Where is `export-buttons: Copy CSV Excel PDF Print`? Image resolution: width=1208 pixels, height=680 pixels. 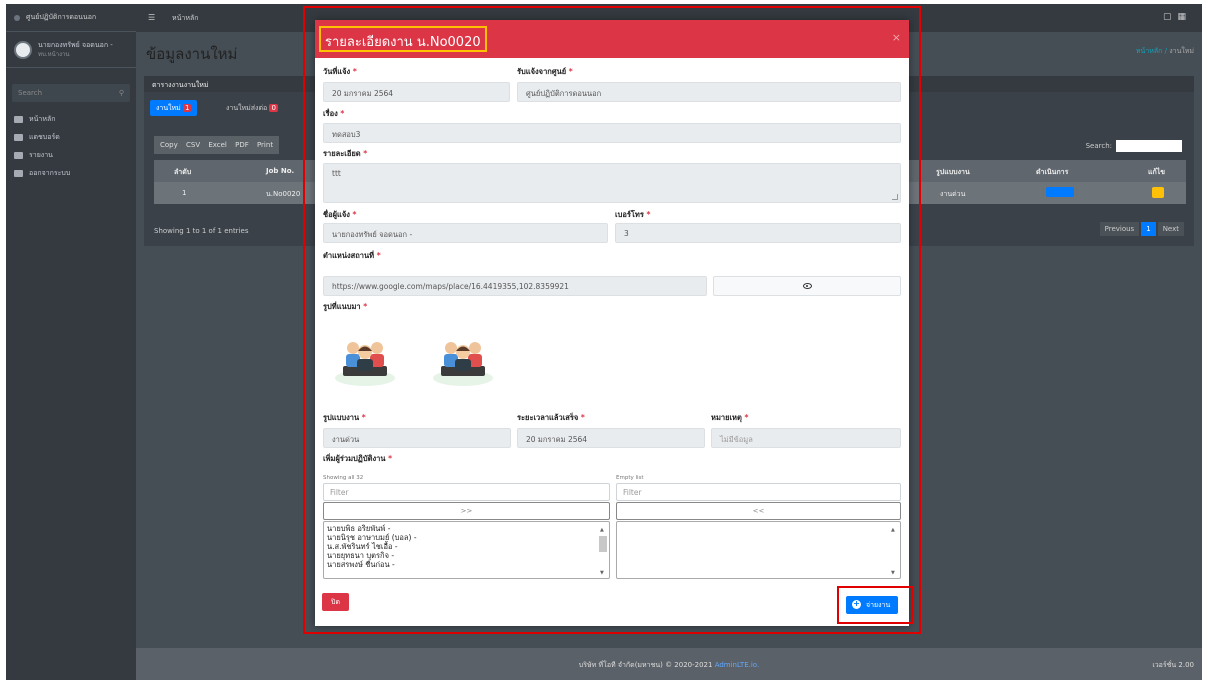
export-buttons: Copy CSV Excel PDF Print is located at coordinates (217, 145).